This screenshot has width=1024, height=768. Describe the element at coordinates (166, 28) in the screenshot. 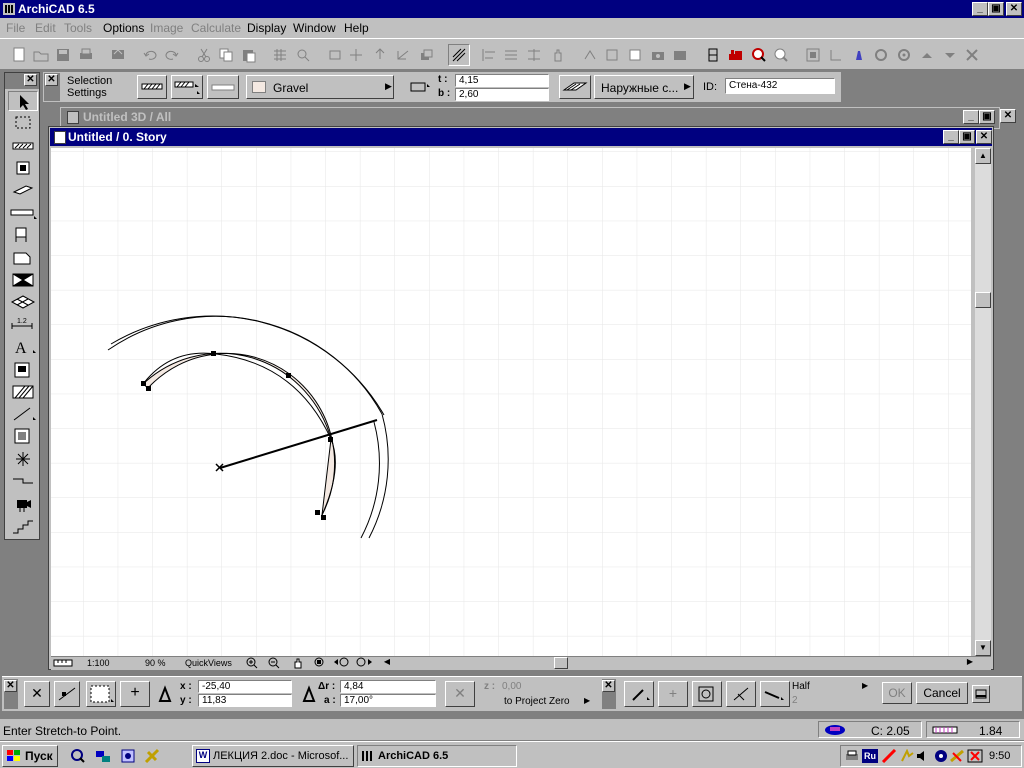

I see `menu-image: Image` at that location.